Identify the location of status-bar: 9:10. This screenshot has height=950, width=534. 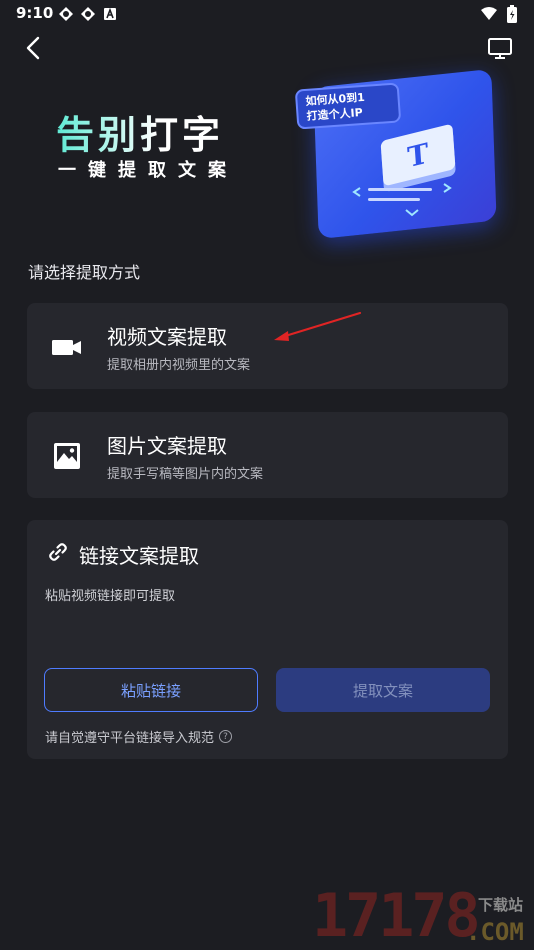
(267, 15).